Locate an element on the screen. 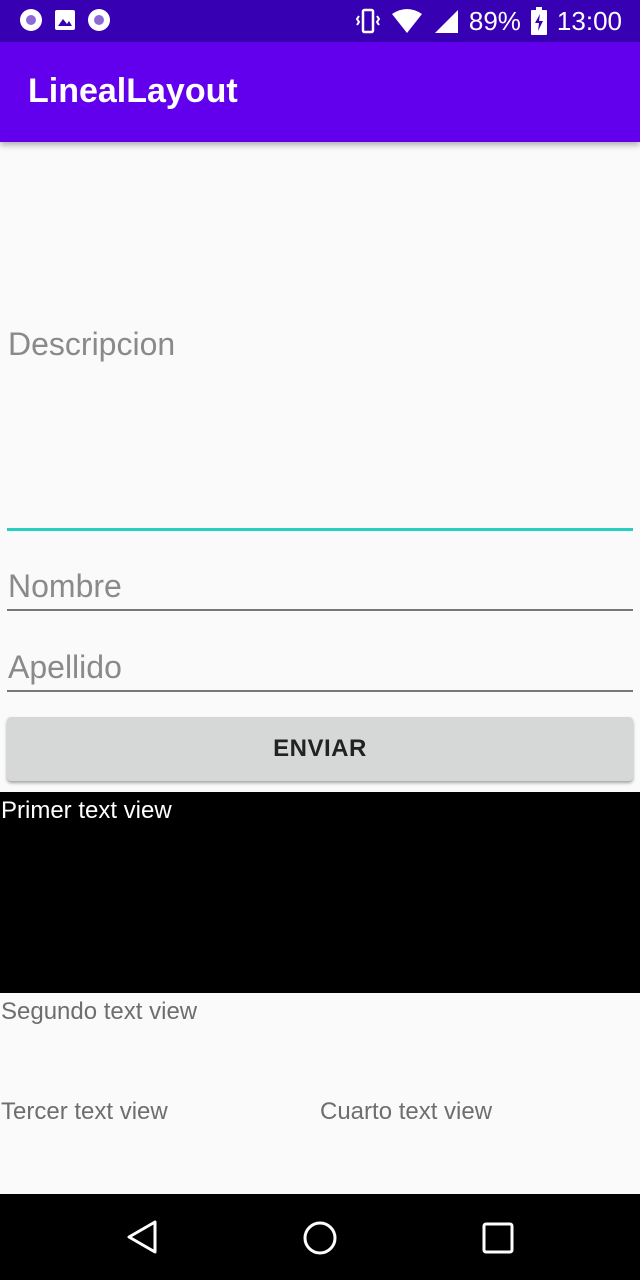 The height and width of the screenshot is (1280, 640). vibrate-icon is located at coordinates (368, 21).